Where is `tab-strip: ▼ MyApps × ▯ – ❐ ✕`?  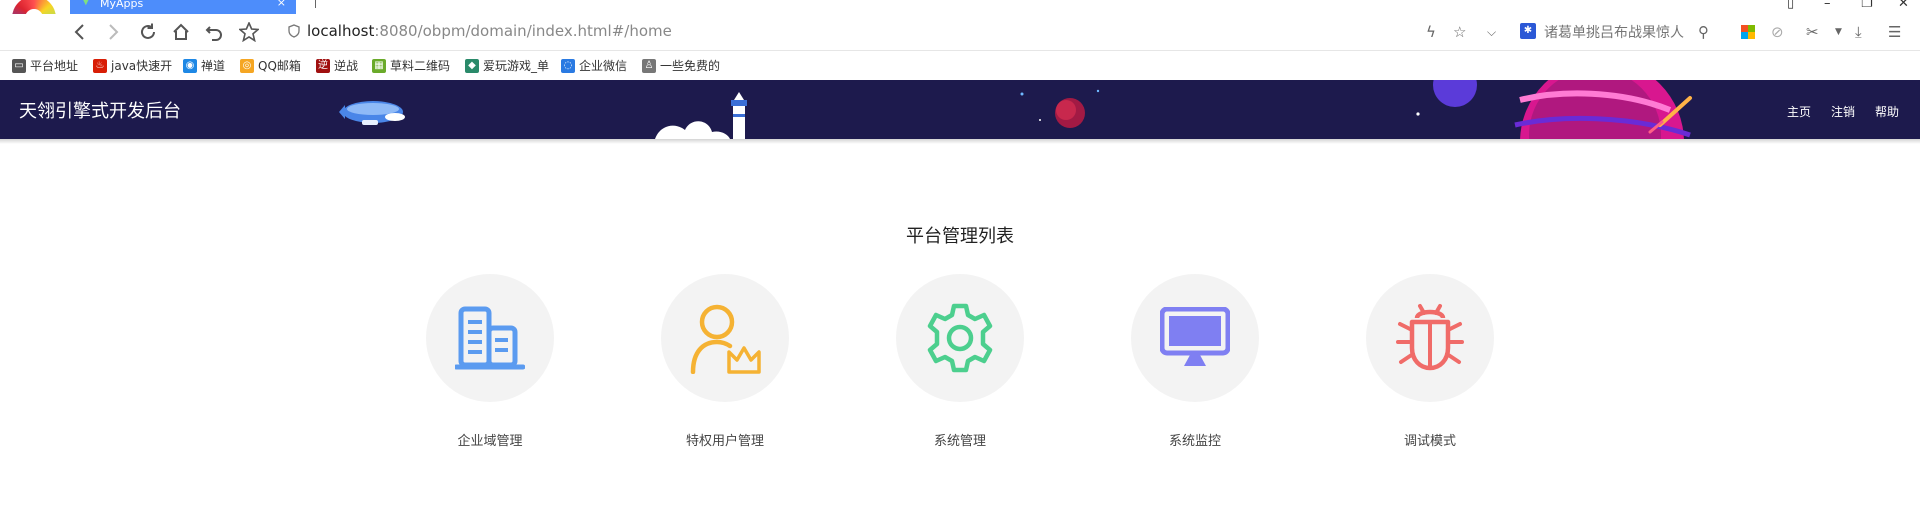 tab-strip: ▼ MyApps × ▯ – ❐ ✕ is located at coordinates (960, 20).